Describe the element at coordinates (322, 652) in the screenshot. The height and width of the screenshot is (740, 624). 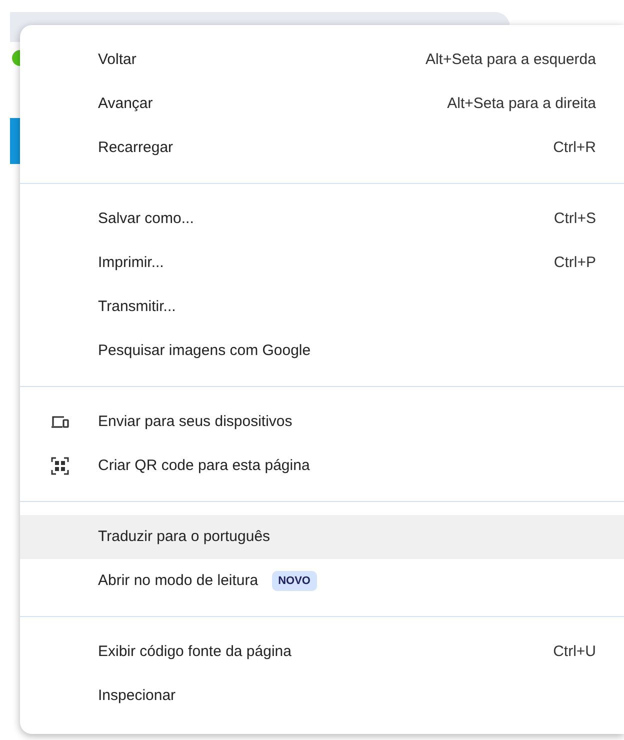
I see `menu-item: Exibir código fonte da página Ctrl+U` at that location.